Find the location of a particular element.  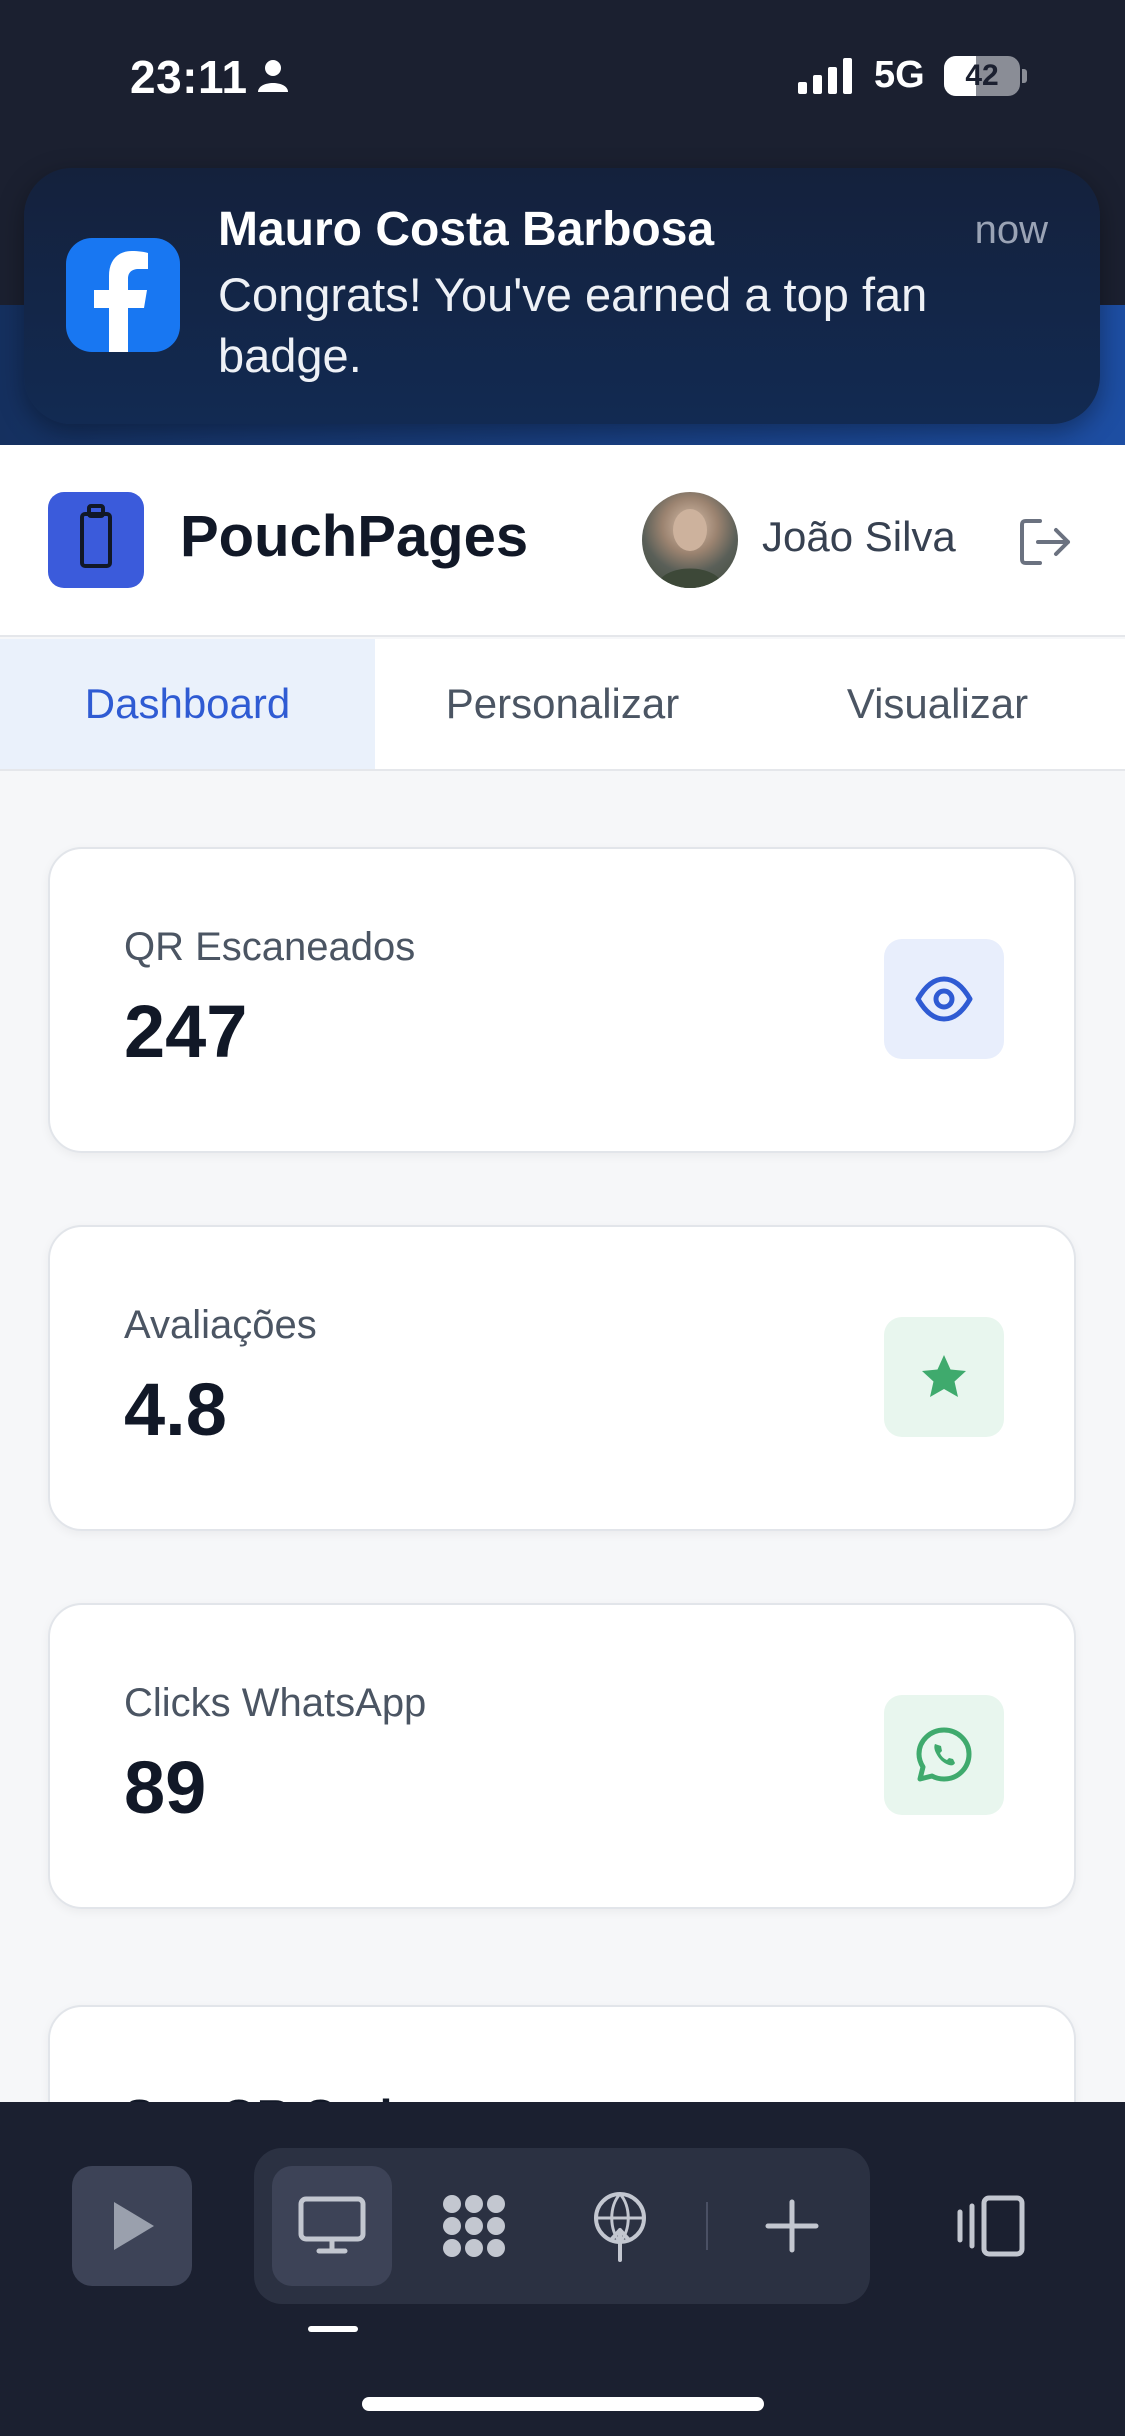

tab-bar: Dashboard Personalizar Visualizar is located at coordinates (562, 705).